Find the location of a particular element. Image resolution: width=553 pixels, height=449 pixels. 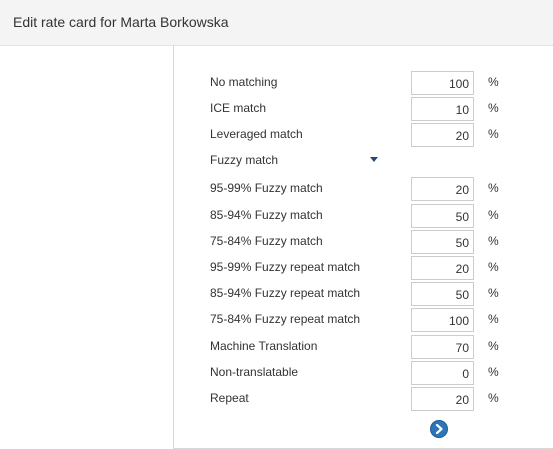

rate-row-fuzzy-repeat-95-99: 95-99% Fuzzy repeat match 20 % is located at coordinates (363, 268).